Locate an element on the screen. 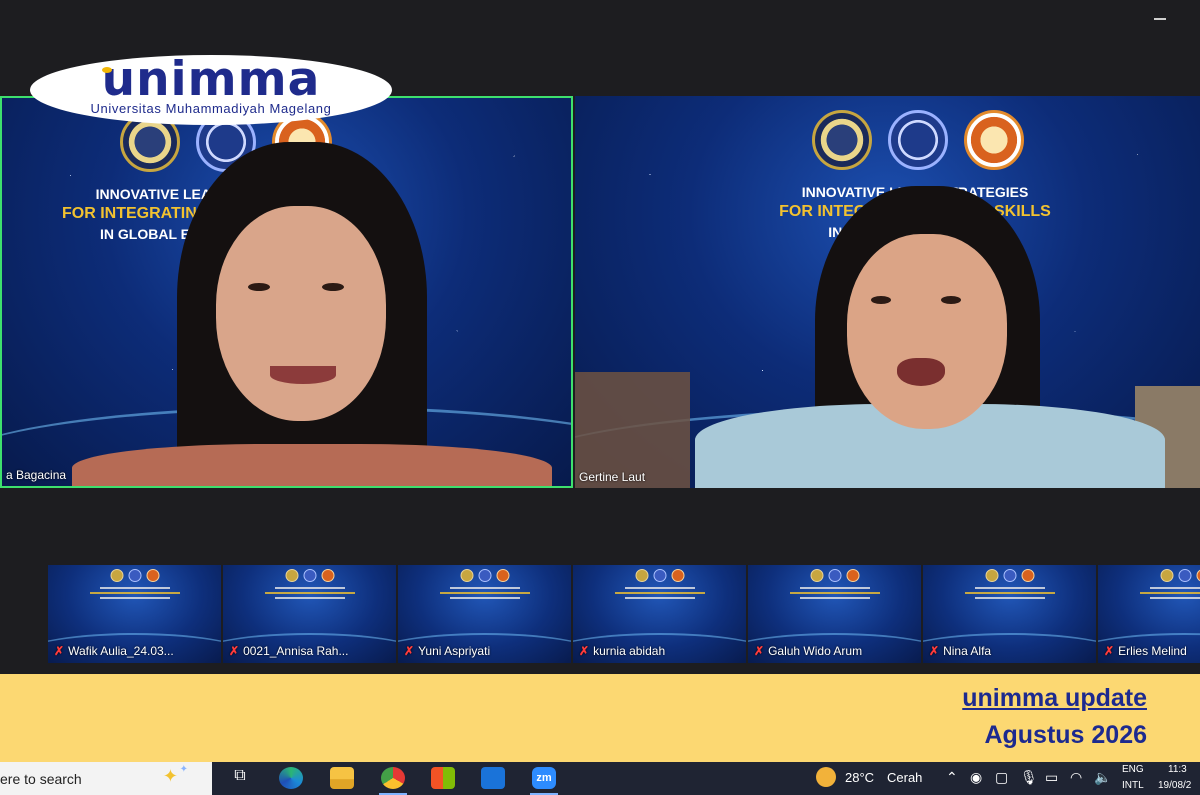 Image resolution: width=1200 pixels, height=795 pixels. gallery-thumbnail: ✗ Nina Alfa is located at coordinates (1009, 614).